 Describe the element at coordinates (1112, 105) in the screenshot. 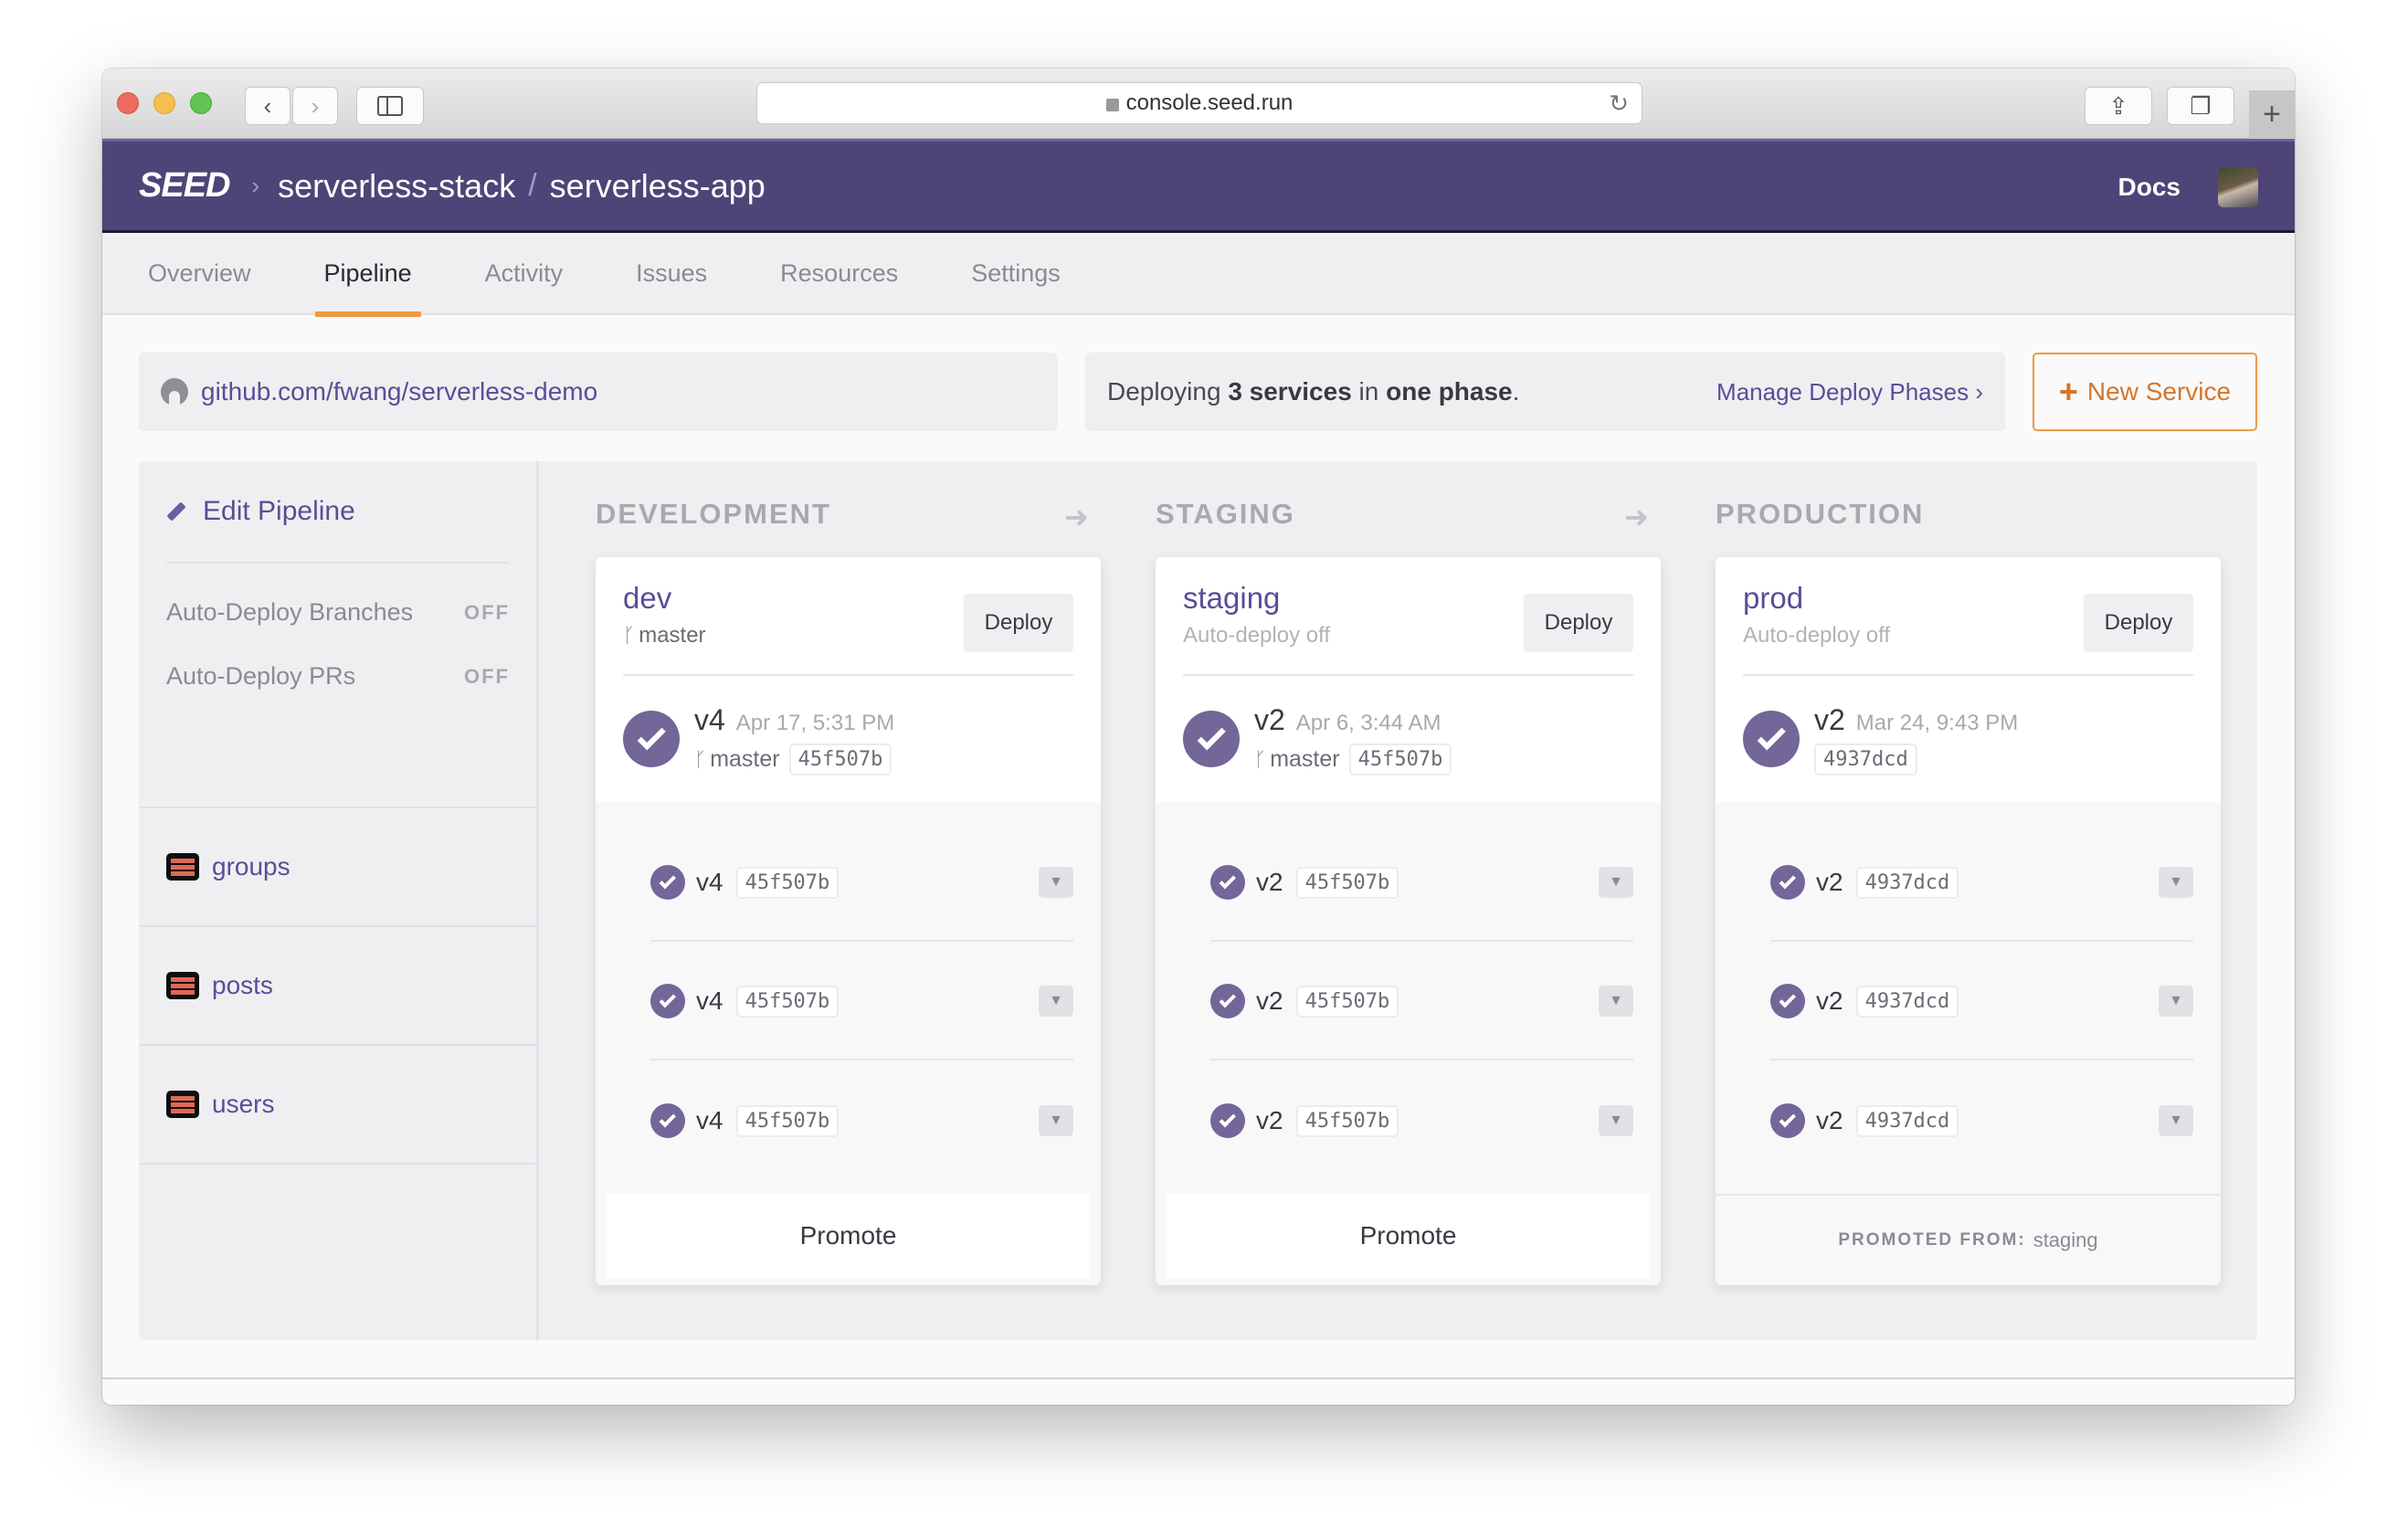

I see `lock-icon` at that location.